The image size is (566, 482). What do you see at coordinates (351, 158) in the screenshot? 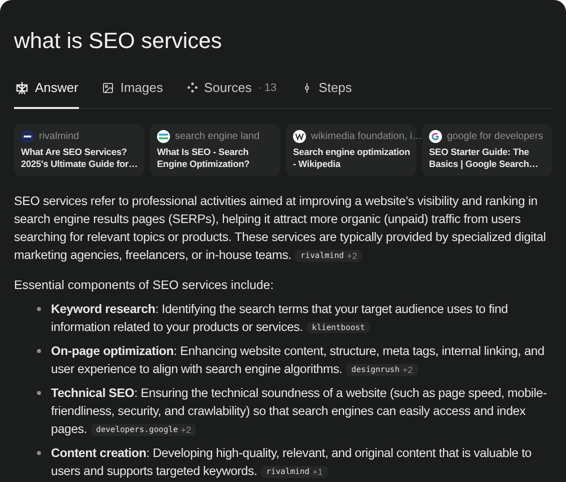
I see `source-title: Search engine optimization - Wikipedia` at bounding box center [351, 158].